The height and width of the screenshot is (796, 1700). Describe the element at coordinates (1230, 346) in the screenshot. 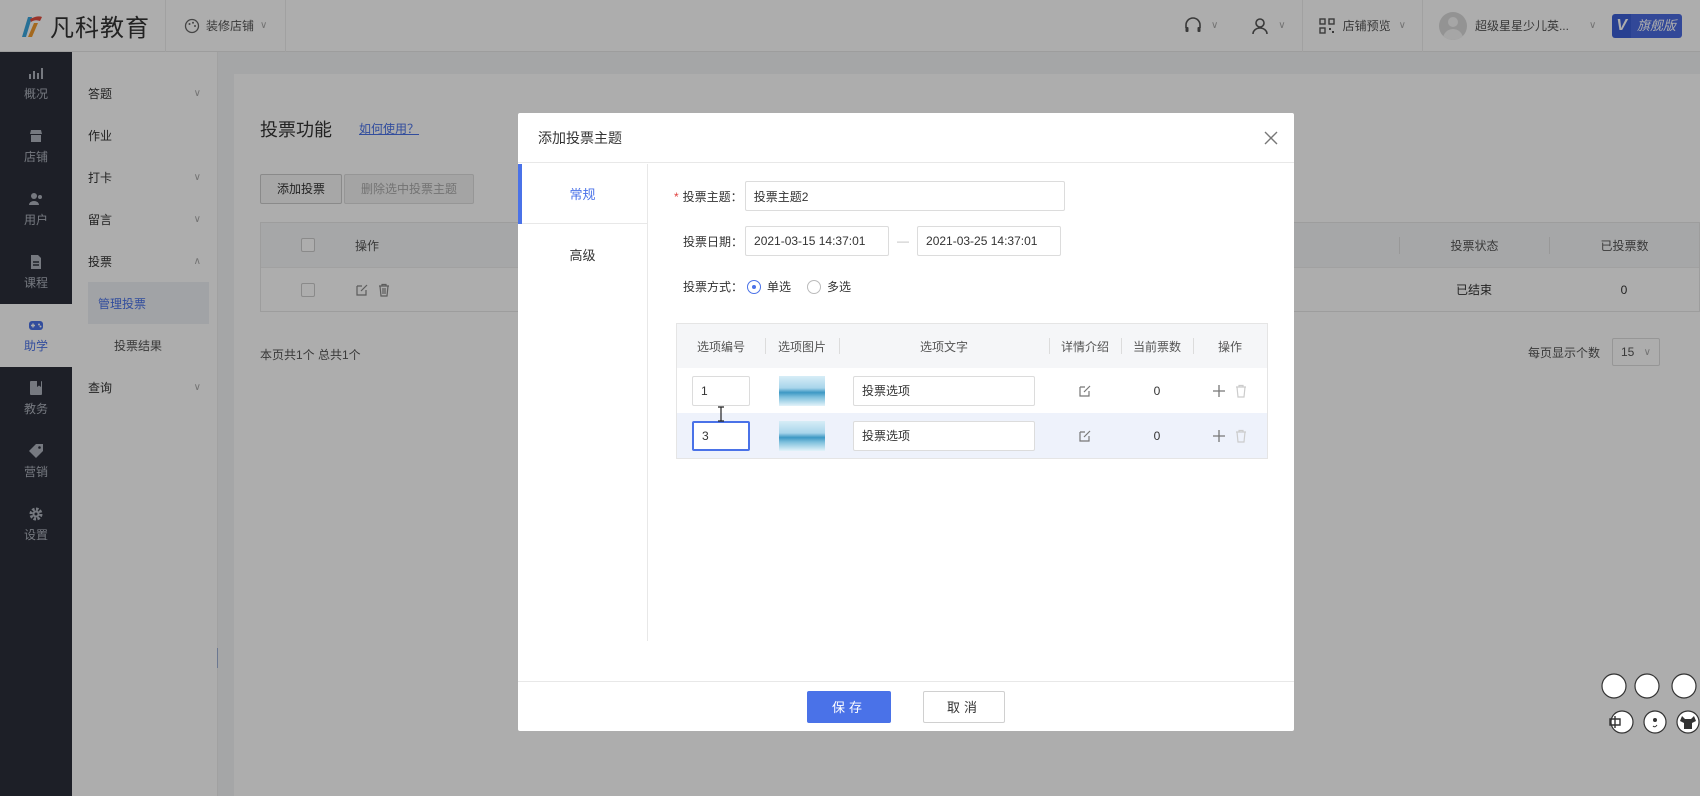

I see `col-option-actions: 操作` at that location.